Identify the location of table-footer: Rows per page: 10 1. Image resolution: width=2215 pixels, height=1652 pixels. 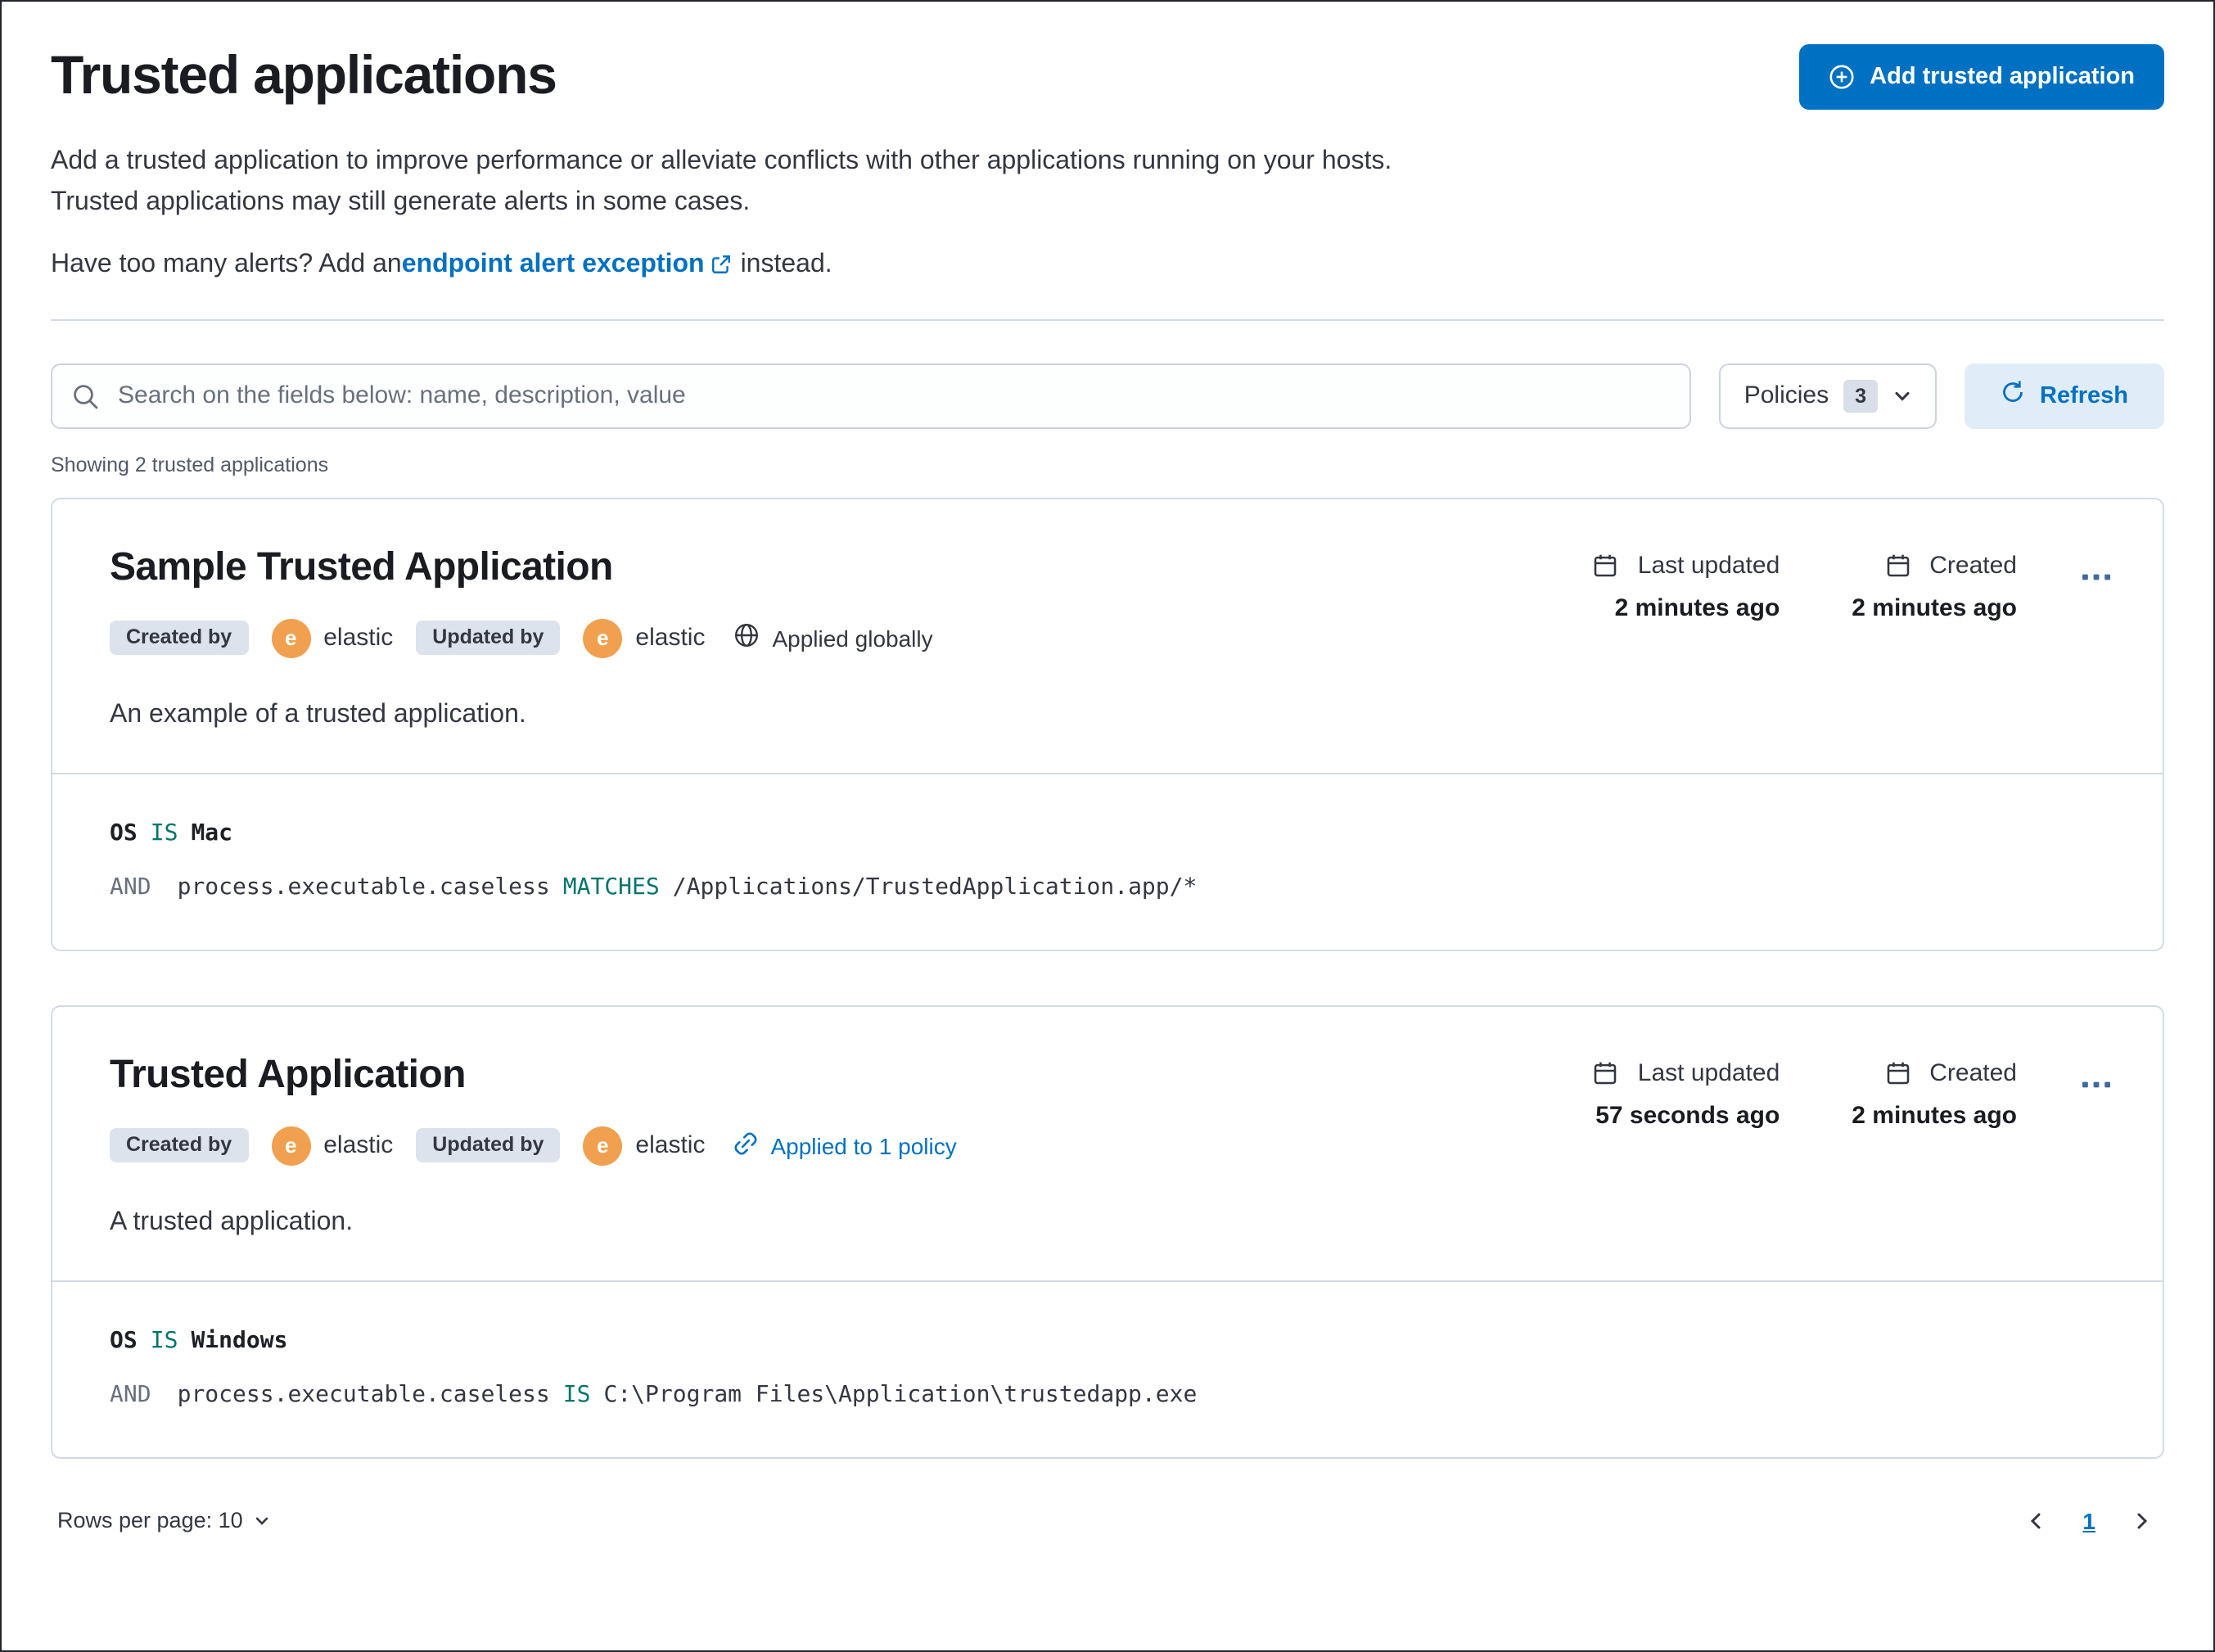
(1107, 1520).